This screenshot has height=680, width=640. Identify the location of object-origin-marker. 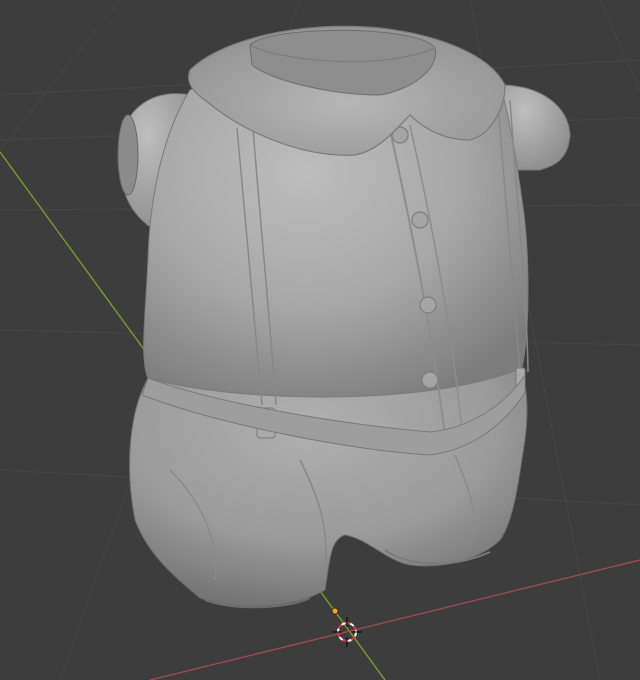
(335, 611).